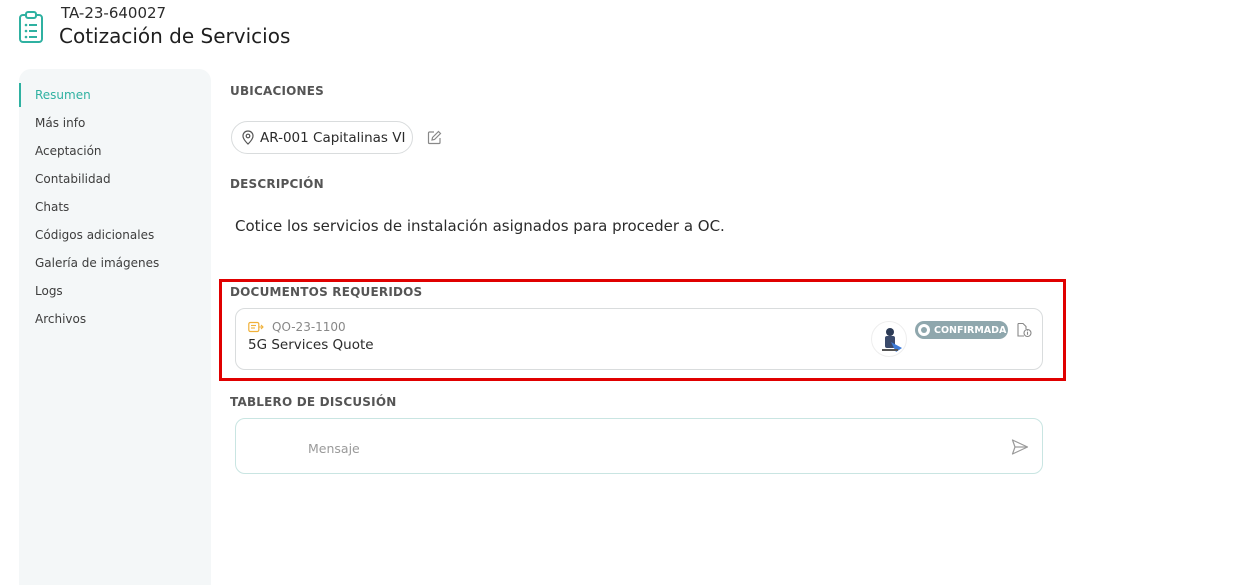  What do you see at coordinates (326, 292) in the screenshot?
I see `documentos-heading: DOCUMENTOS REQUERIDOS` at bounding box center [326, 292].